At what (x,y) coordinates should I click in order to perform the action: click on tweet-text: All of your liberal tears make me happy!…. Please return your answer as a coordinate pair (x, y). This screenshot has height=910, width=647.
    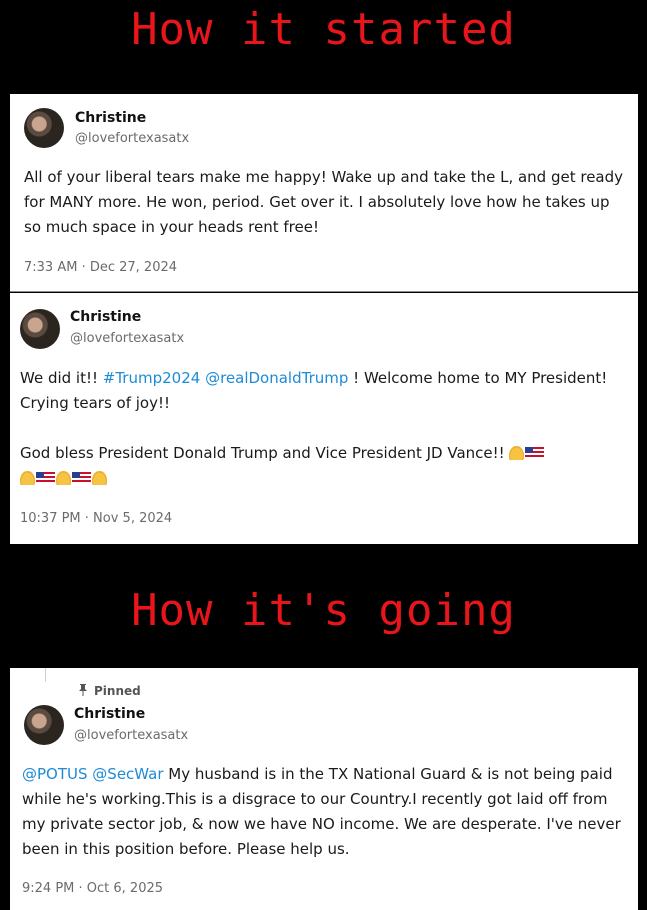
    Looking at the image, I should click on (324, 202).